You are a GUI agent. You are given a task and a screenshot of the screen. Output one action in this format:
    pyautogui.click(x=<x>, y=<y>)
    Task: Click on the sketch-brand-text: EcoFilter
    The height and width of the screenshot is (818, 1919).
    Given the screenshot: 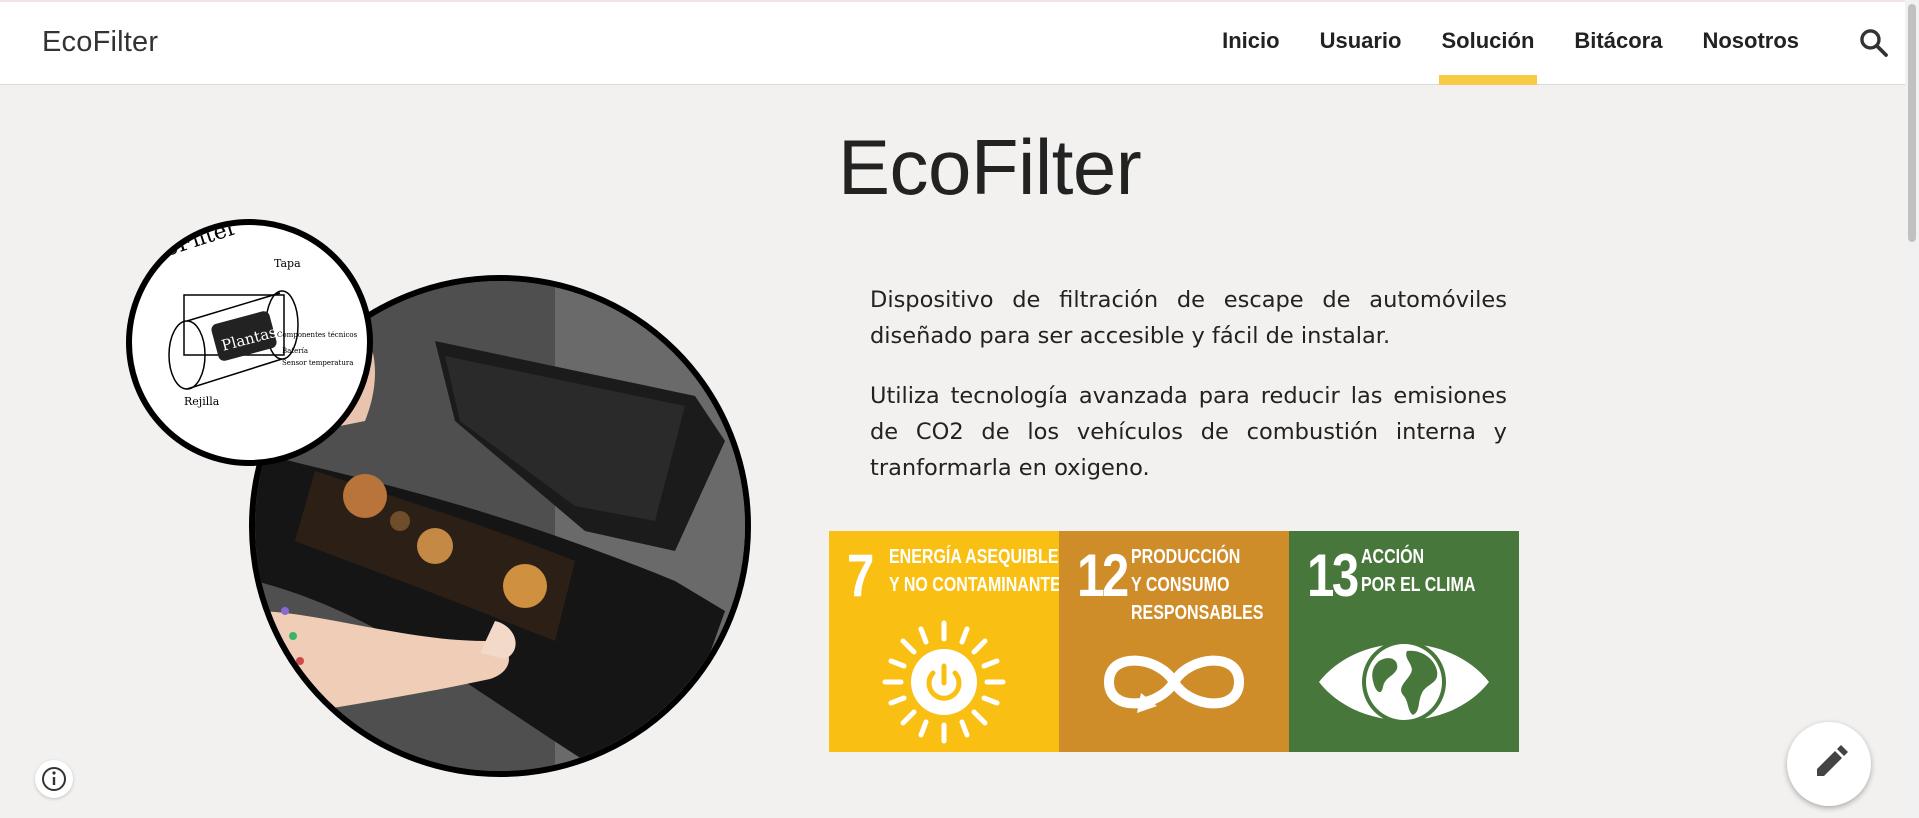 What is the action you would take?
    pyautogui.click(x=187, y=248)
    